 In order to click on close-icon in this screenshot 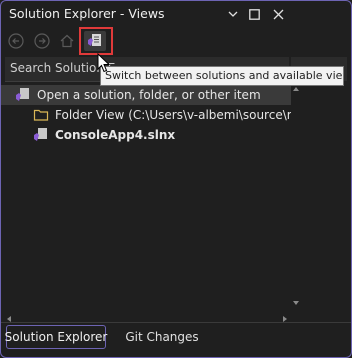, I will do `click(278, 14)`.